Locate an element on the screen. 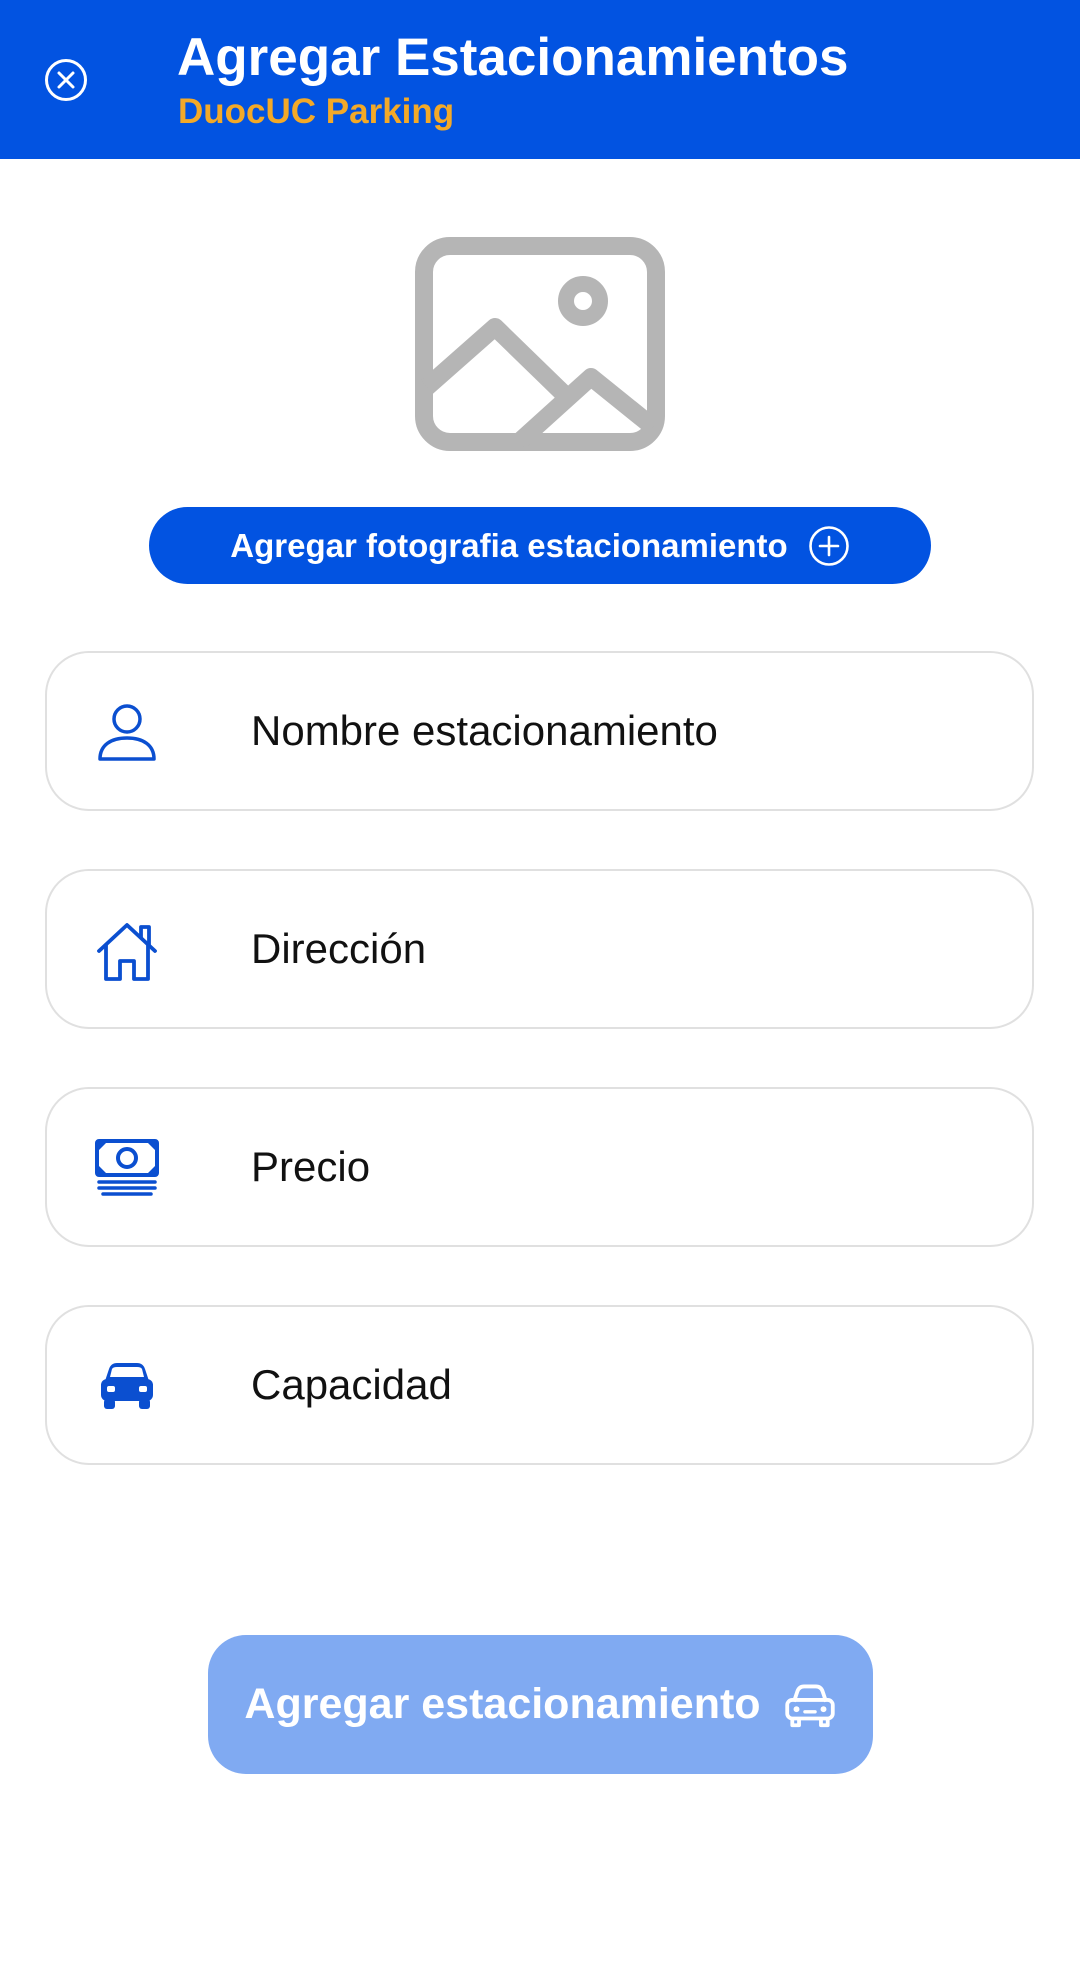 The height and width of the screenshot is (1981, 1080). capacity-field: Capacidad is located at coordinates (539, 1385).